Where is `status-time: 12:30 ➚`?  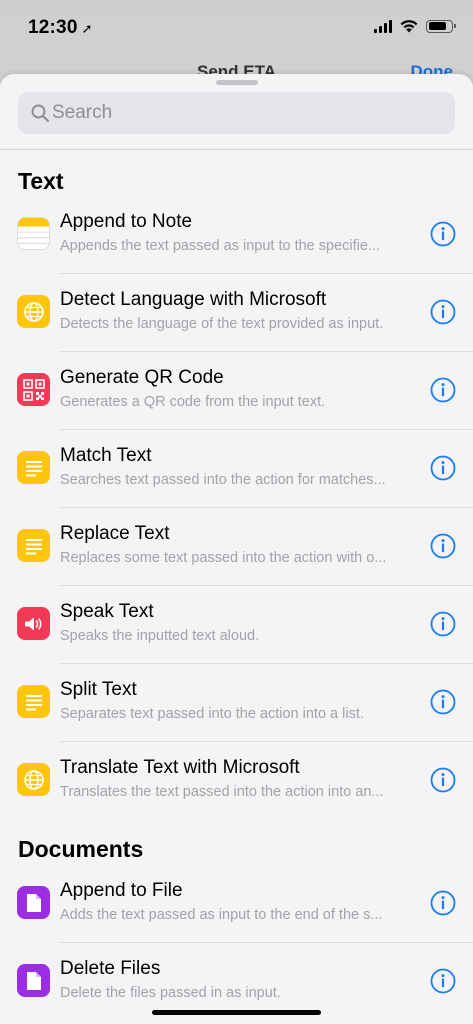
status-time: 12:30 ➚ is located at coordinates (60, 28).